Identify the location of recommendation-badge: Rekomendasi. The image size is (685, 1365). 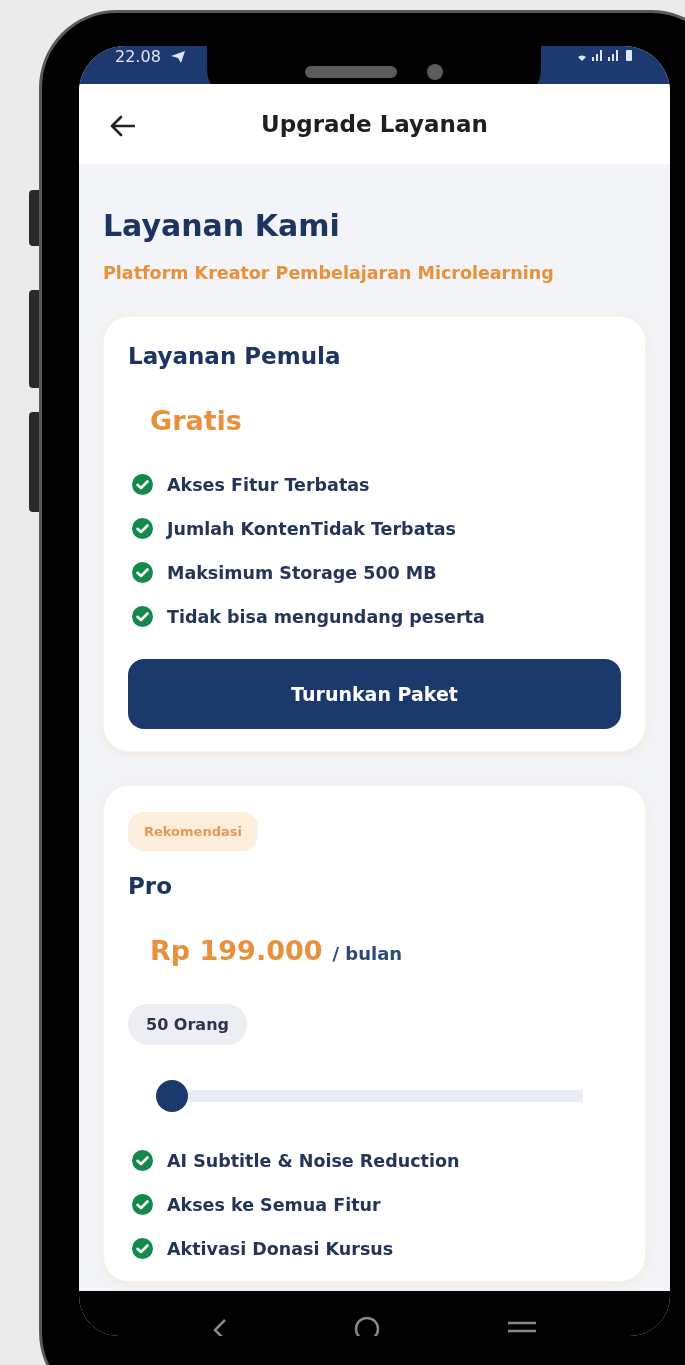
(193, 831).